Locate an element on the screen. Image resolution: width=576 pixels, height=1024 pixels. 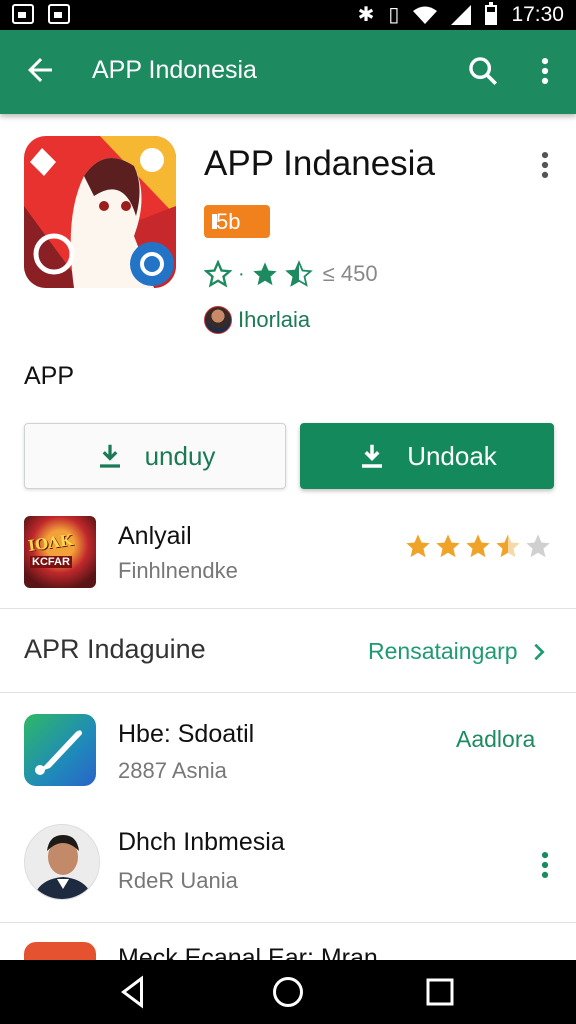
developer-name: Ihorlaia is located at coordinates (274, 320).